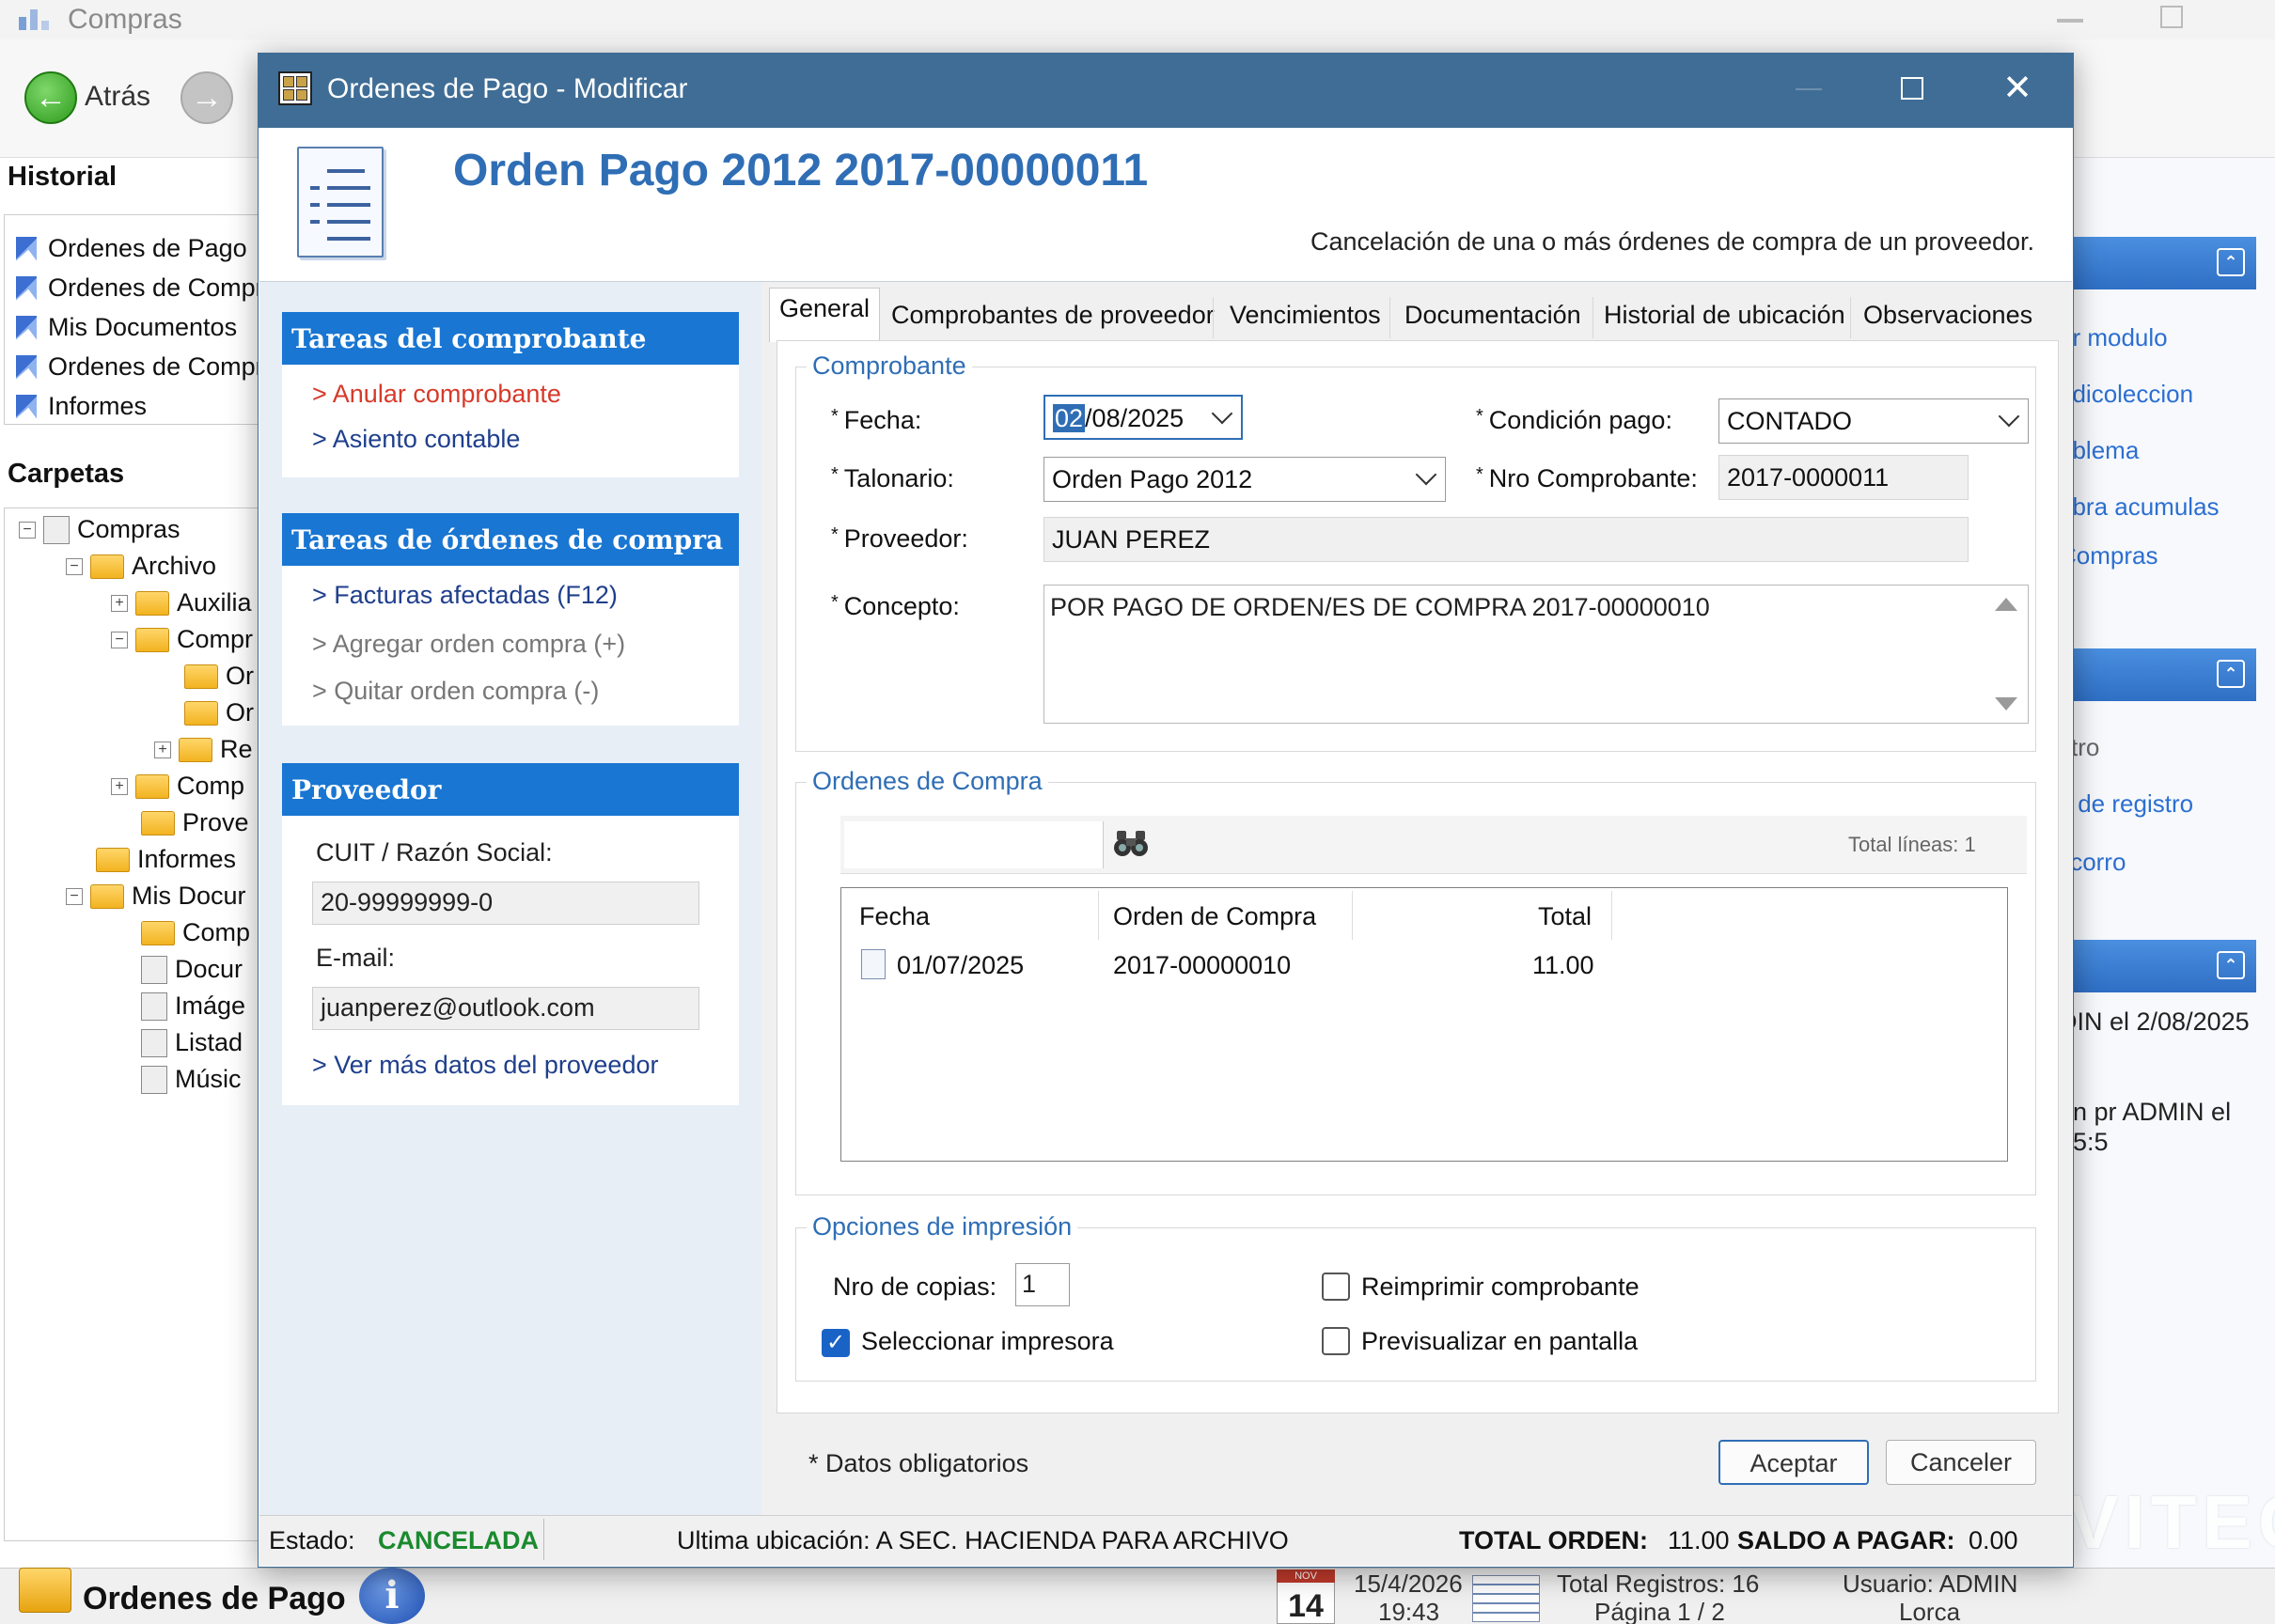 This screenshot has height=1624, width=2275. What do you see at coordinates (174, 566) in the screenshot?
I see `tree-item-label: Archivo` at bounding box center [174, 566].